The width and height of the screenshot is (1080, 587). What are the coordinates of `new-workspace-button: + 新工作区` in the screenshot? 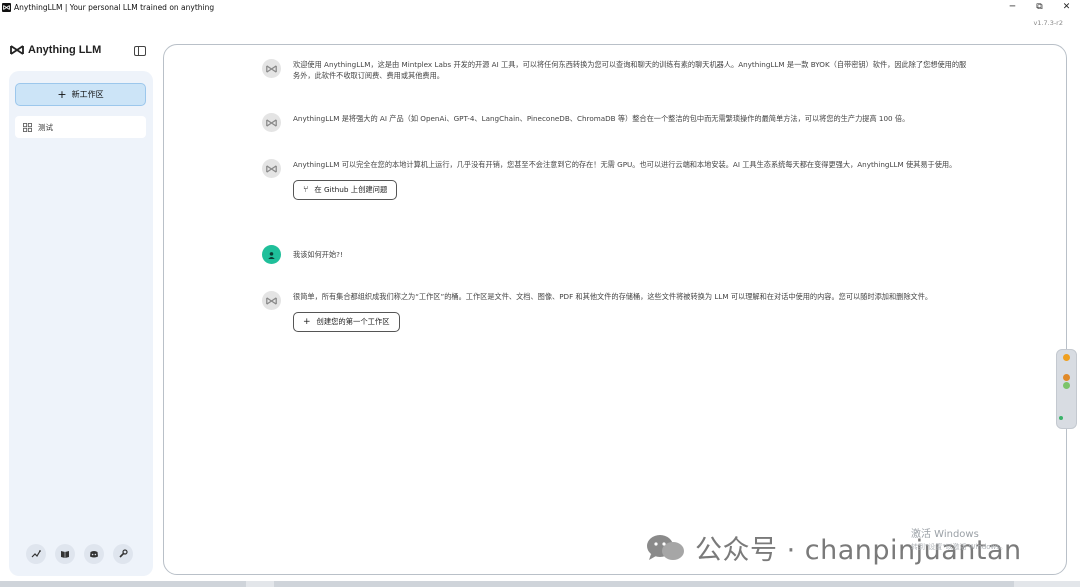 It's located at (80, 94).